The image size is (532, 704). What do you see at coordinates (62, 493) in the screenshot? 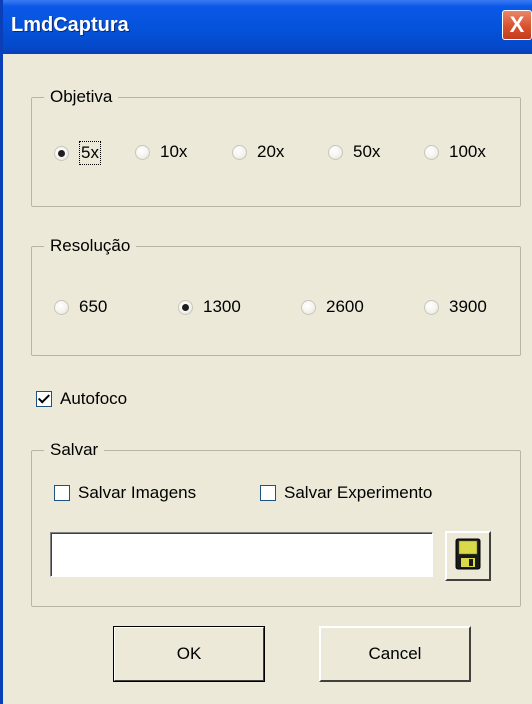
I see `salvar-imagens-checkbox` at bounding box center [62, 493].